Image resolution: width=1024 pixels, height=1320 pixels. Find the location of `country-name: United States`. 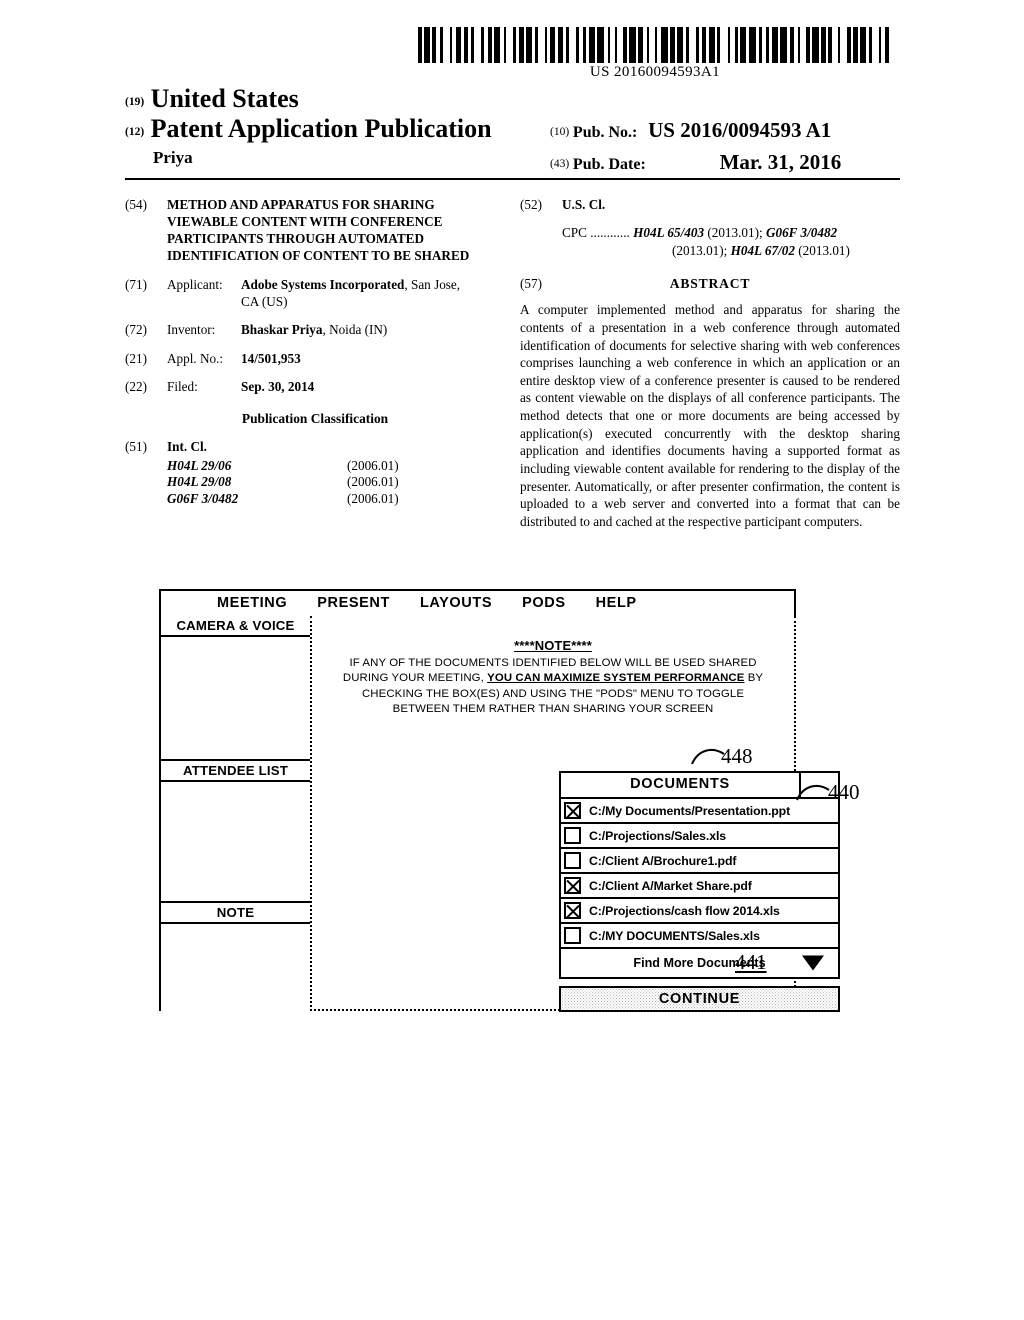

country-name: United States is located at coordinates (224, 98).